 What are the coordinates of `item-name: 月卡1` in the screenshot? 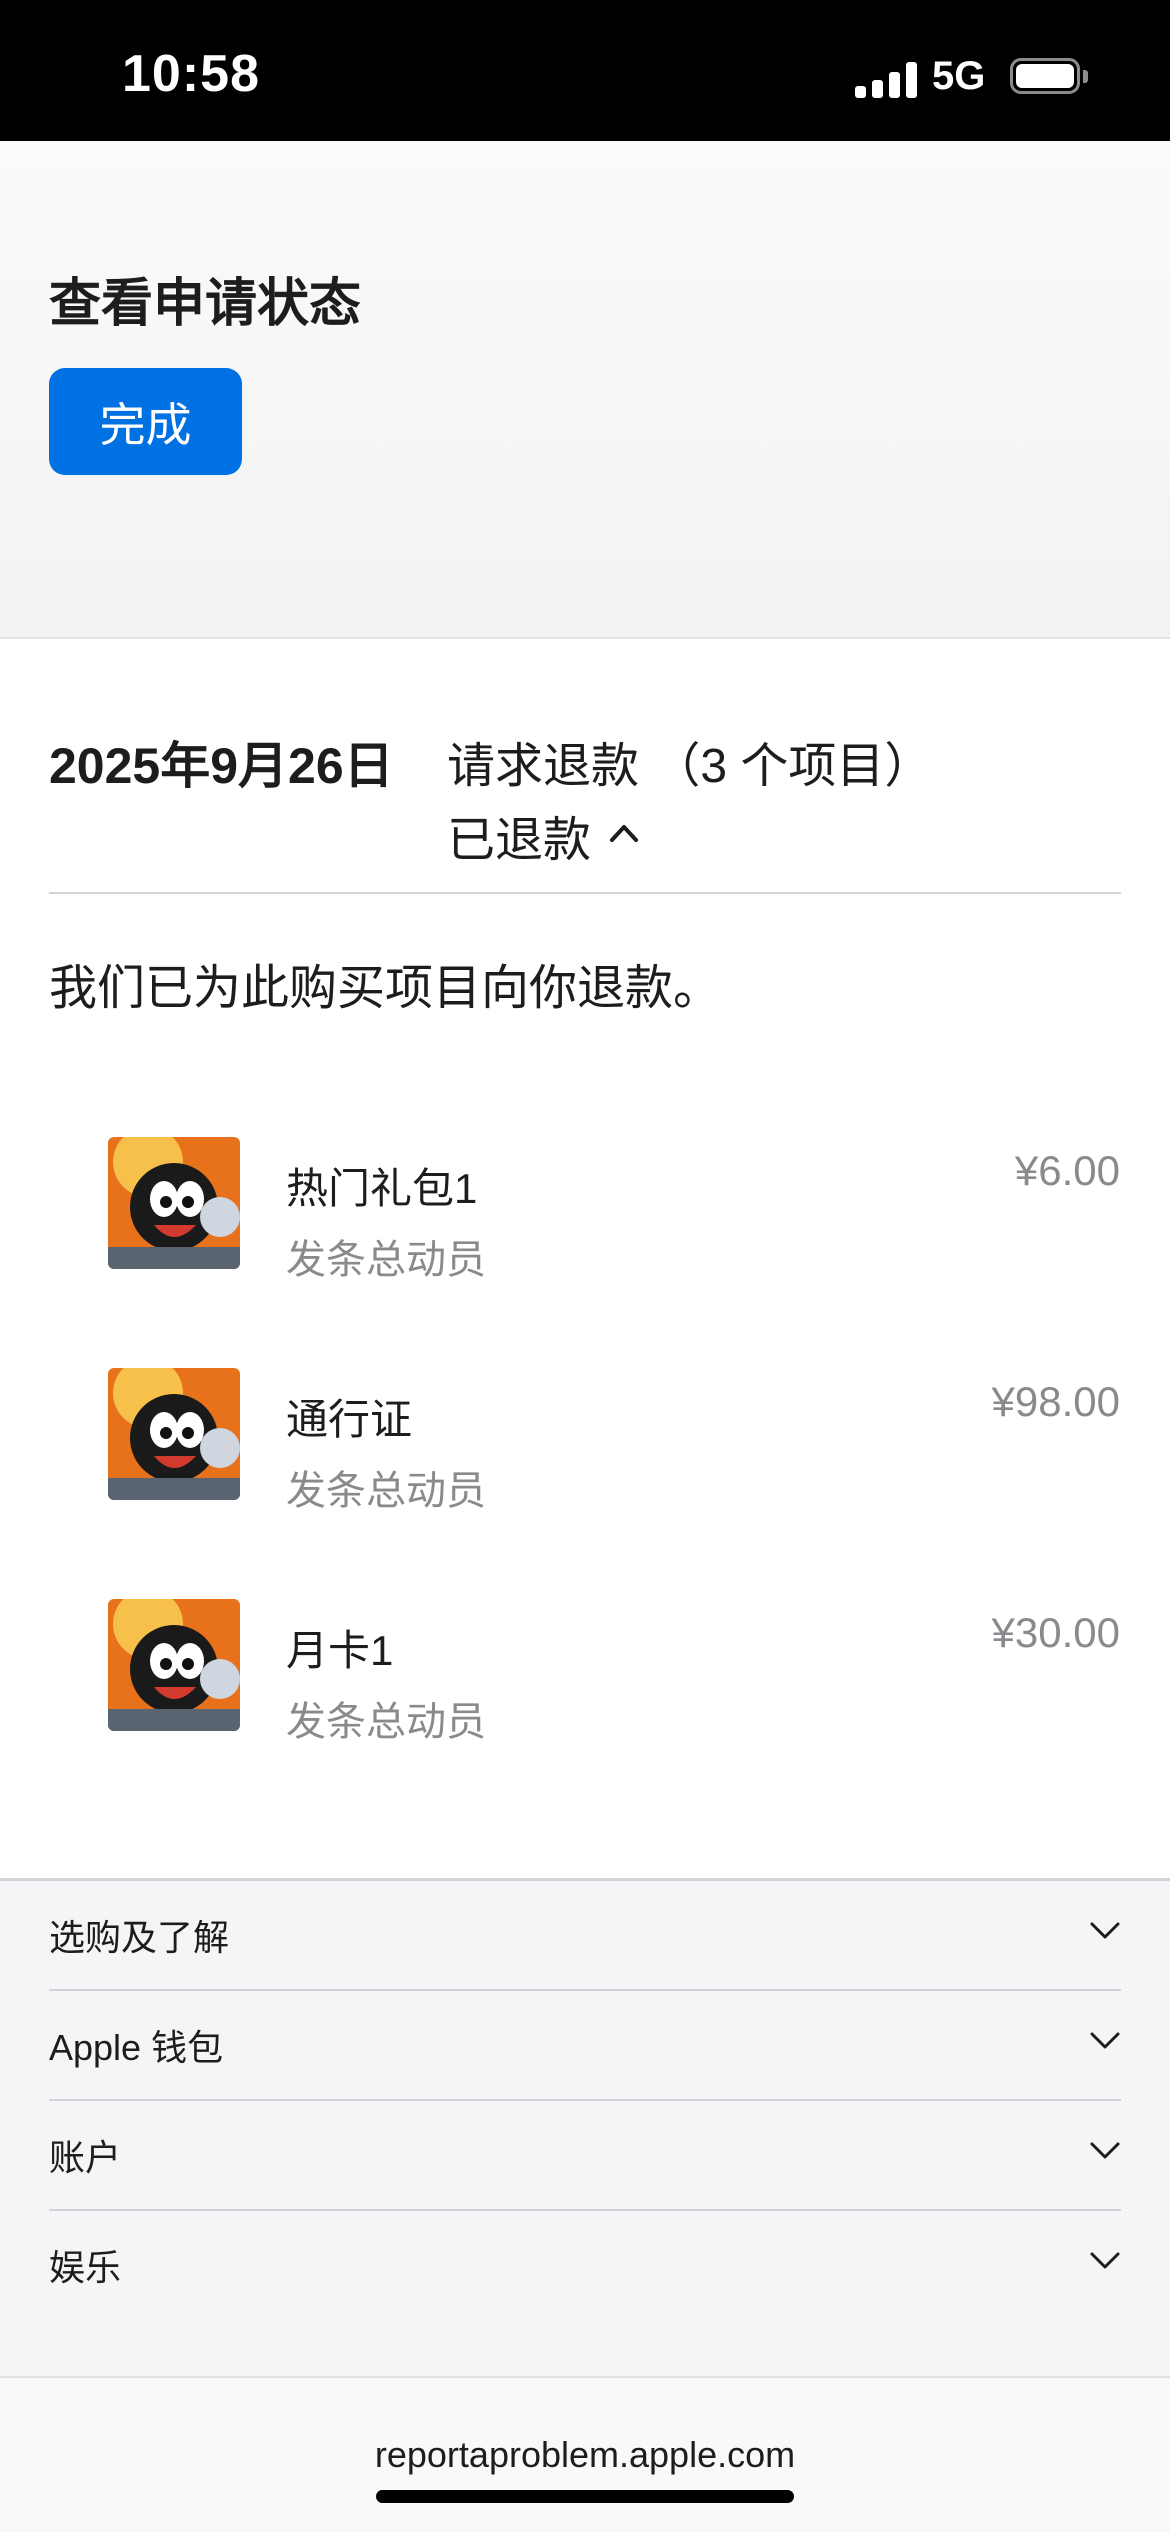 It's located at (340, 1650).